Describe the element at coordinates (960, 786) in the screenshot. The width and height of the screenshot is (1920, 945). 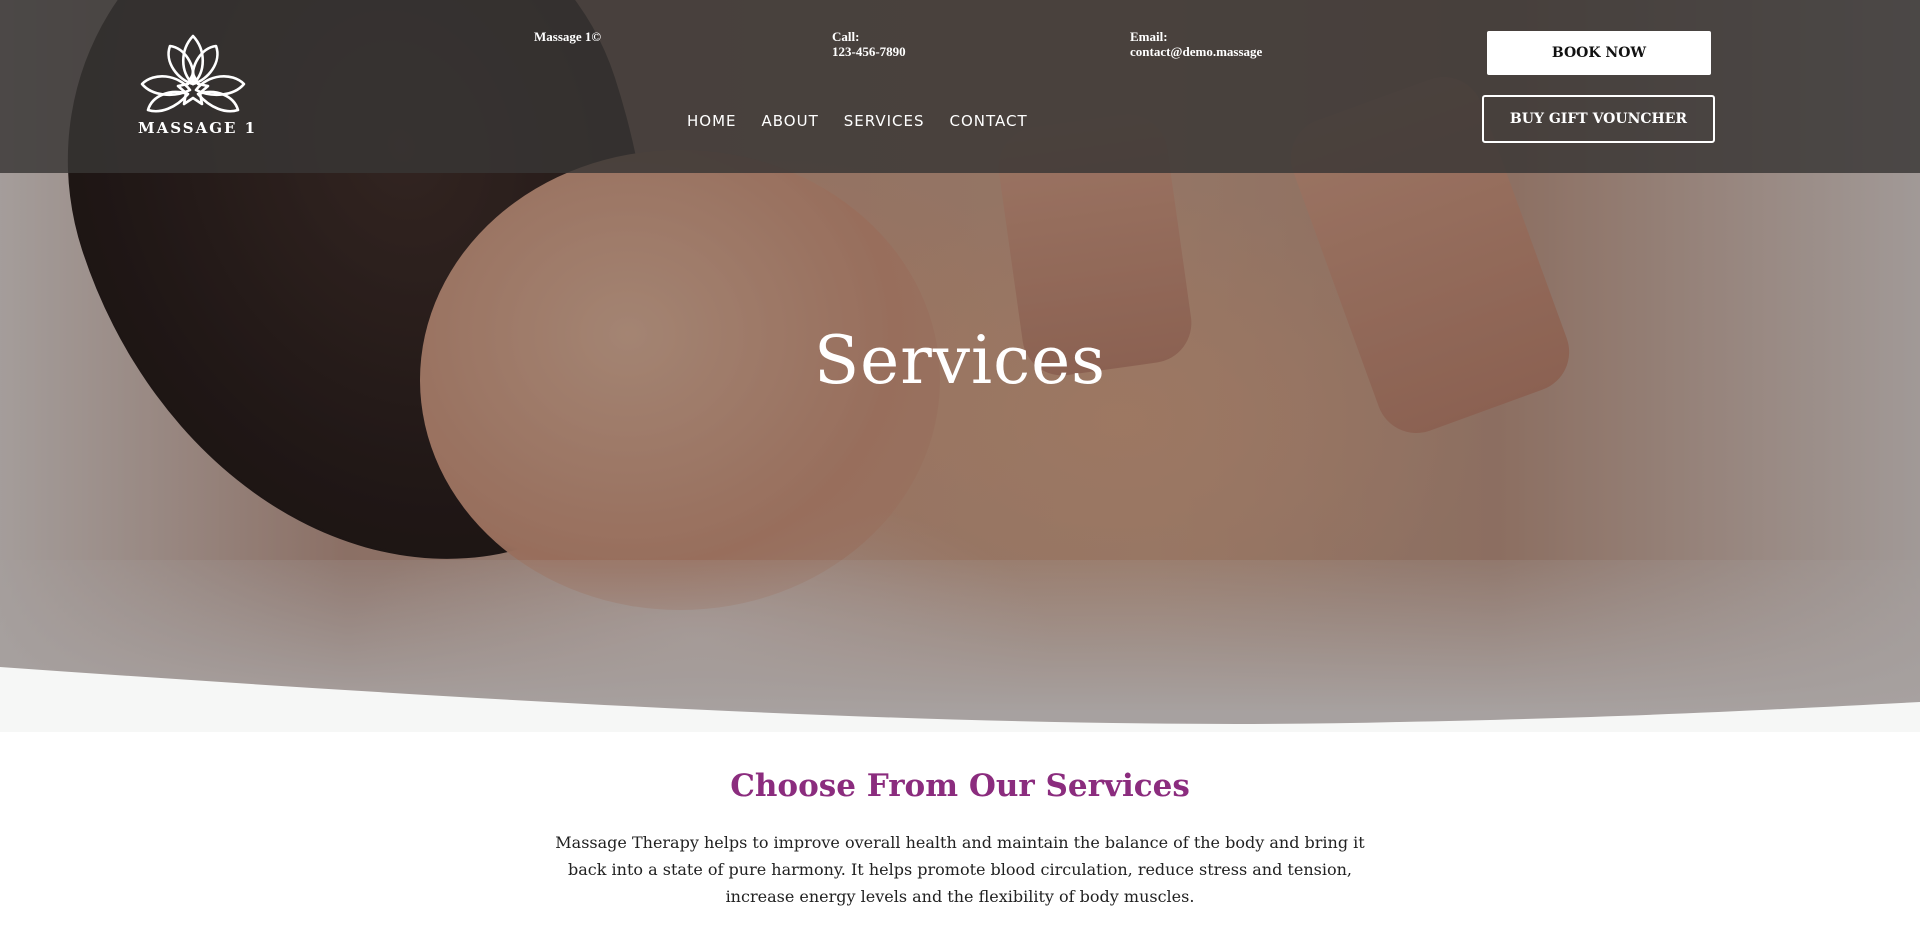
I see `section-title: Choose From Our Services` at that location.